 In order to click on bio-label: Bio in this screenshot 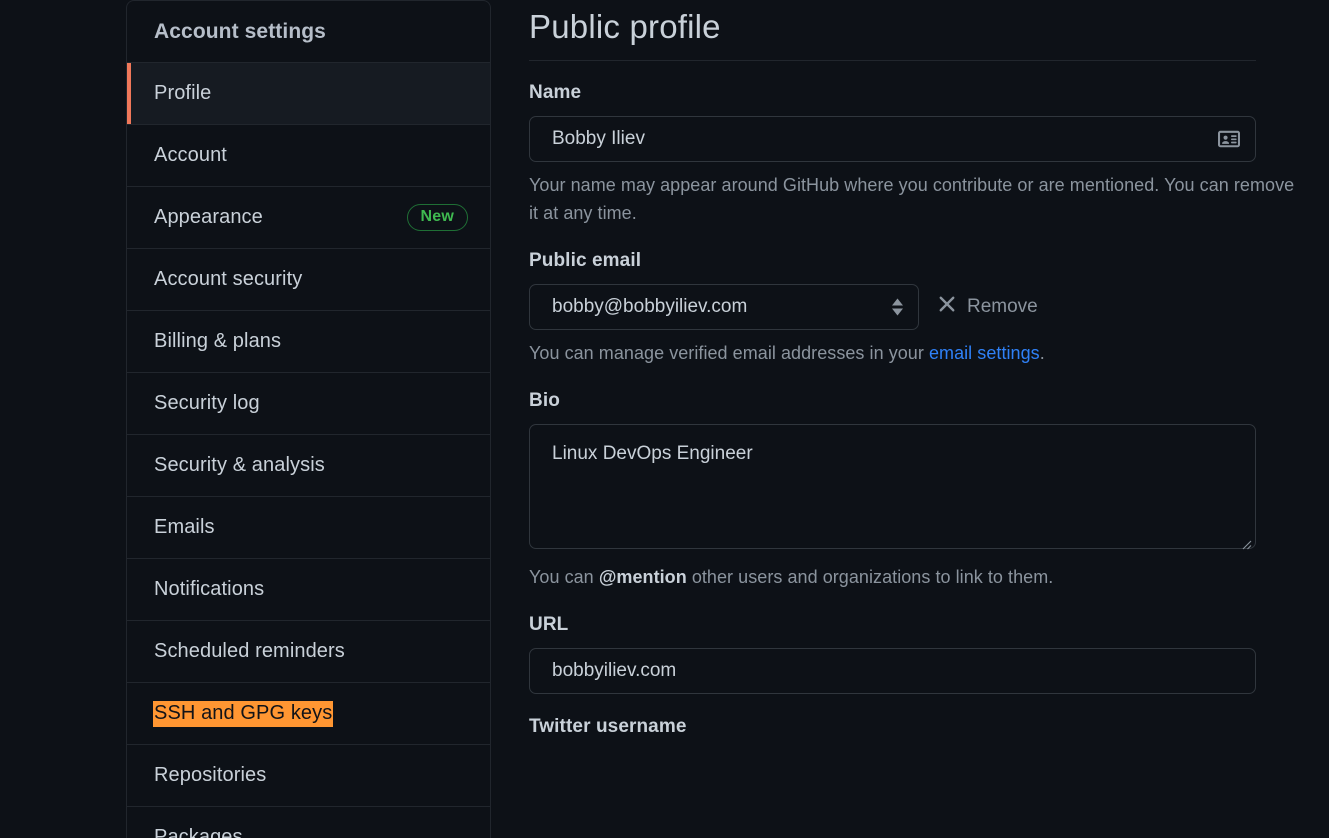, I will do `click(544, 400)`.